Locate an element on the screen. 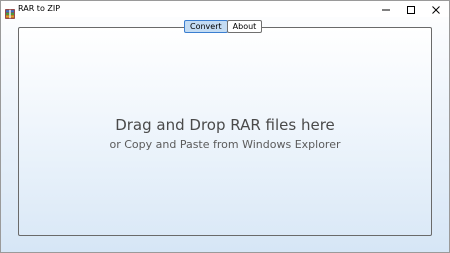 The width and height of the screenshot is (450, 253). tab-bar: Convert About is located at coordinates (223, 27).